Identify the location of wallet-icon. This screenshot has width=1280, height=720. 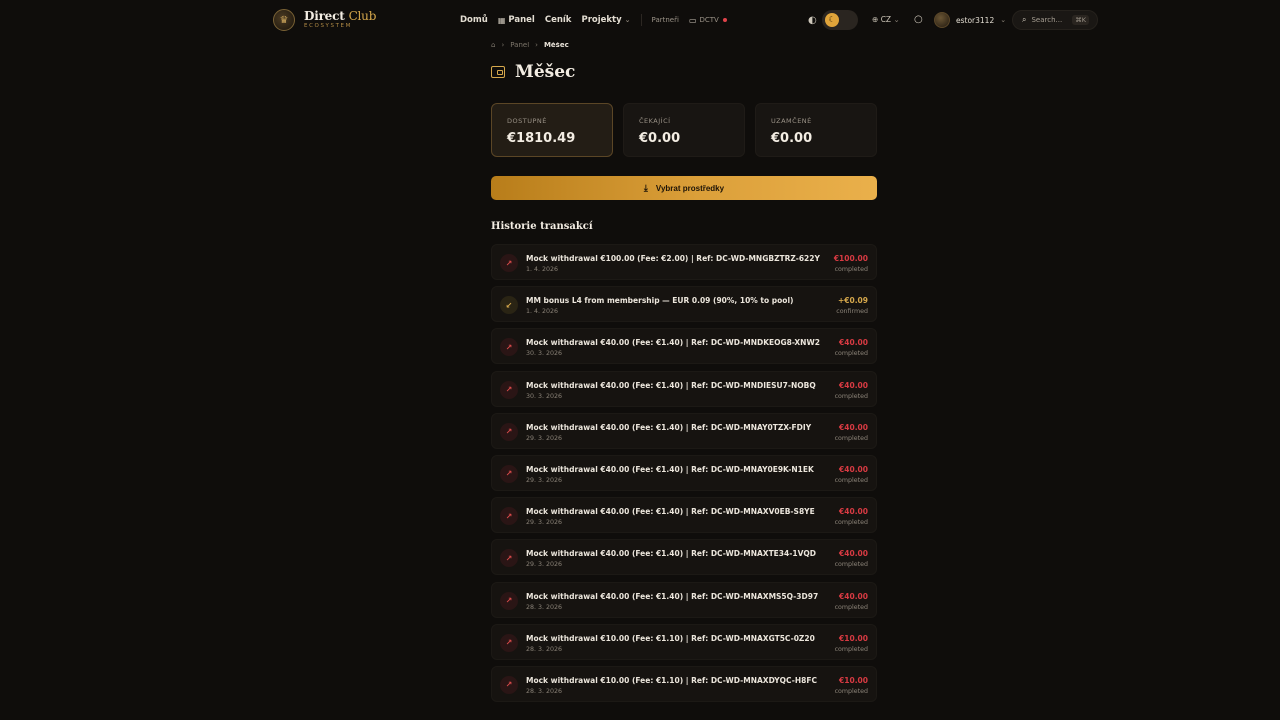
(498, 72).